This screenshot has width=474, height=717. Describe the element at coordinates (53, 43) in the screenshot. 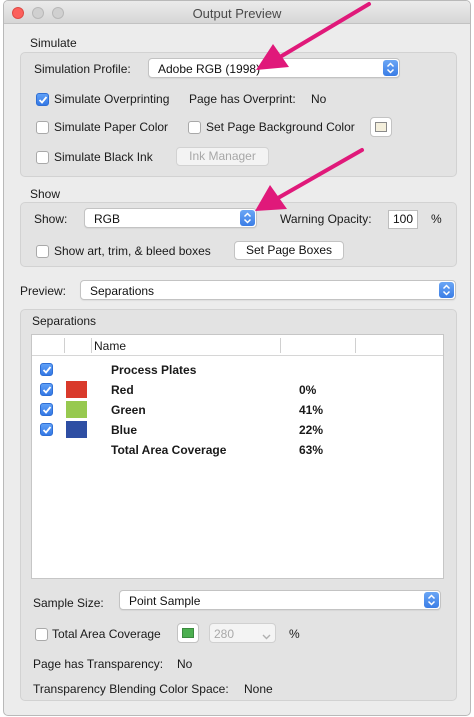

I see `simulate-header: Simulate` at that location.